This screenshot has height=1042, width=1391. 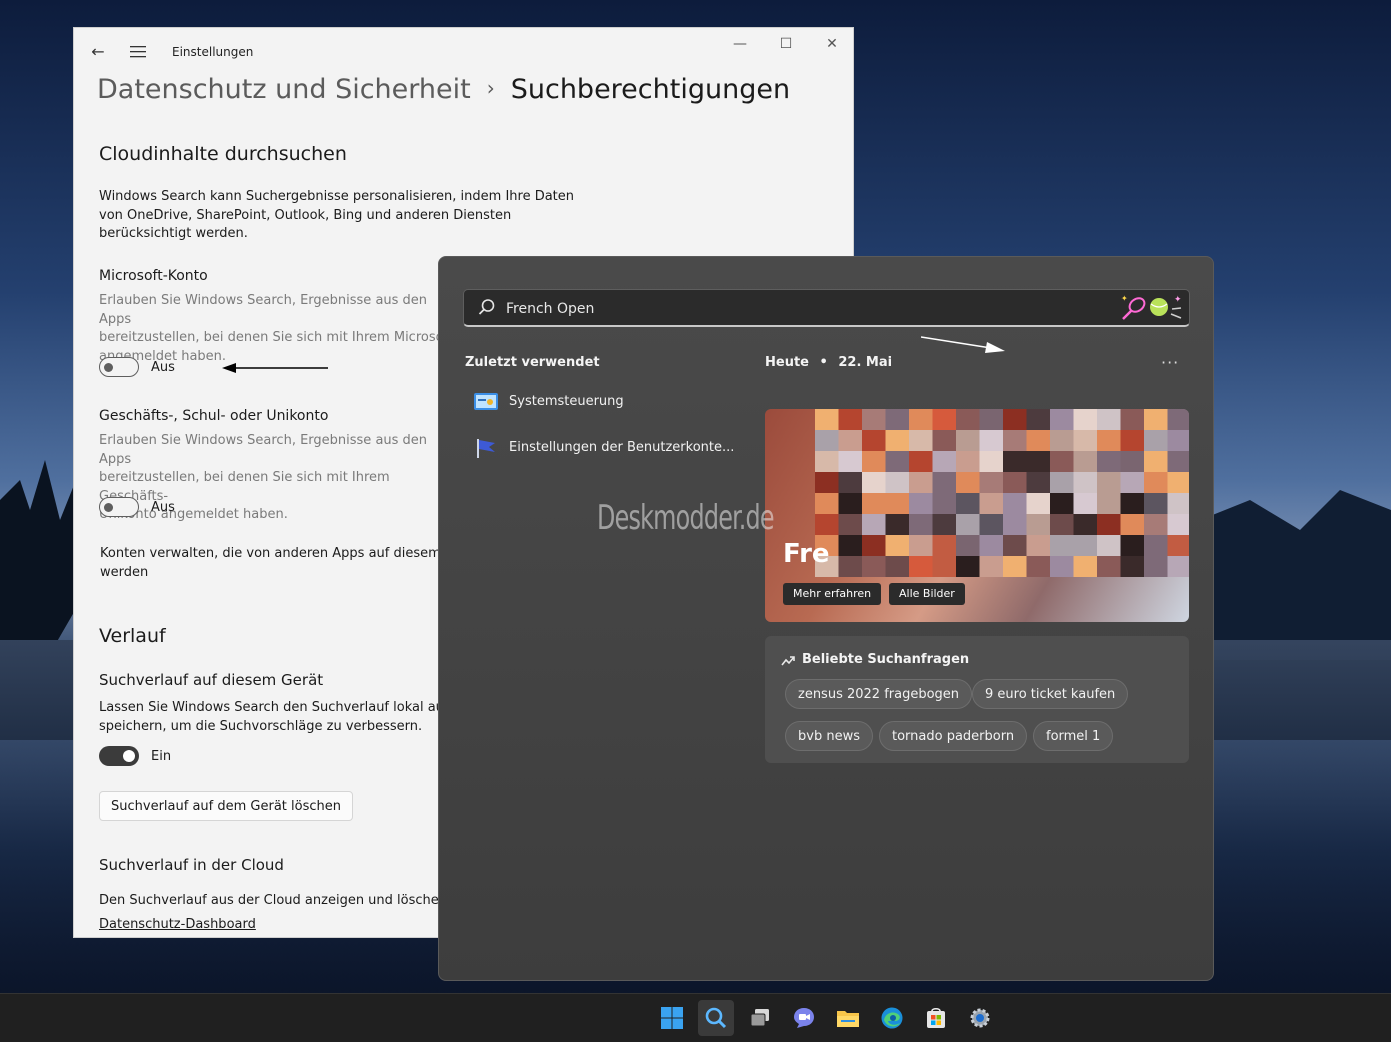 What do you see at coordinates (892, 1018) in the screenshot?
I see `edge-icon` at bounding box center [892, 1018].